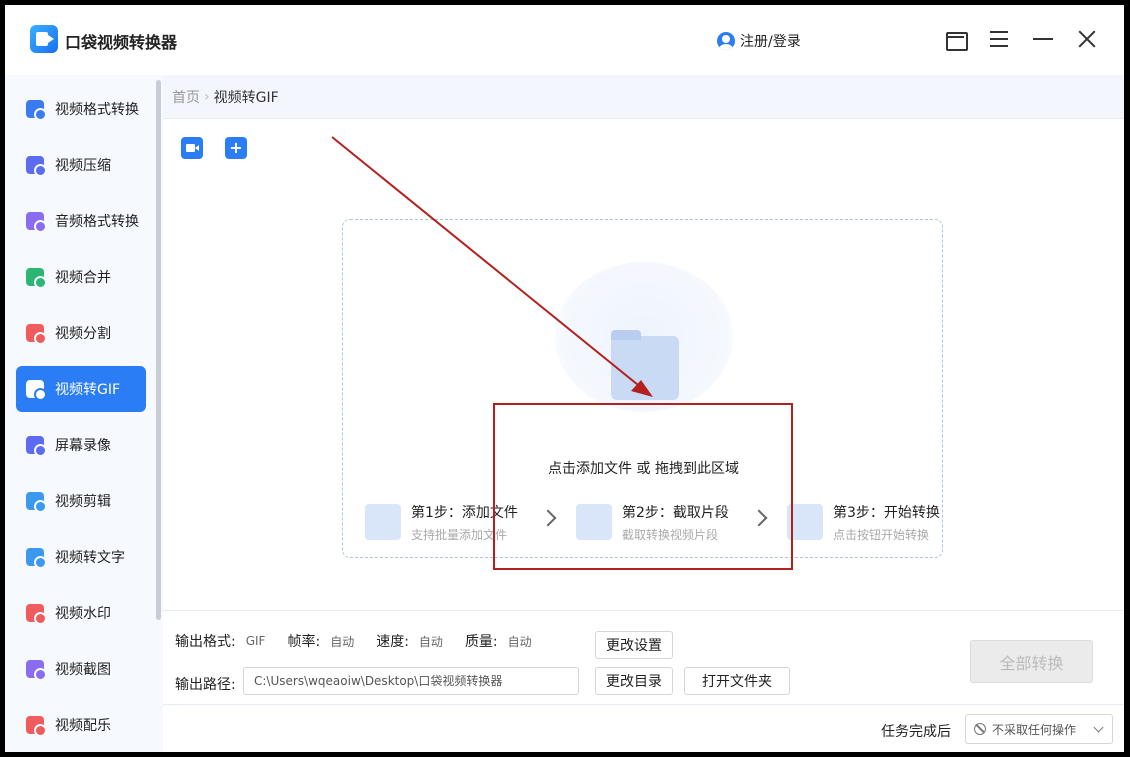  I want to click on after-task-label: 任务完成后, so click(916, 732).